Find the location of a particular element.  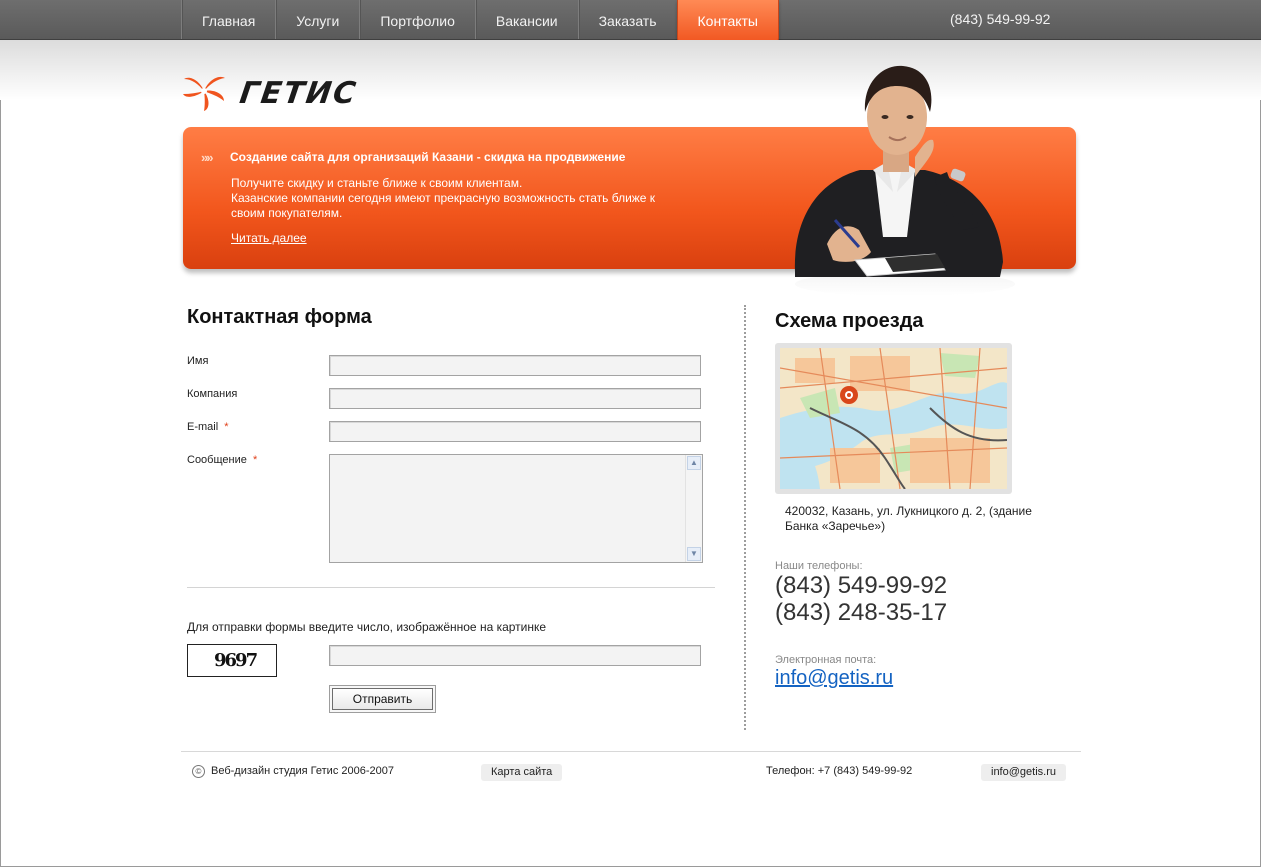

nav-contacts: Контакты is located at coordinates (727, 22).